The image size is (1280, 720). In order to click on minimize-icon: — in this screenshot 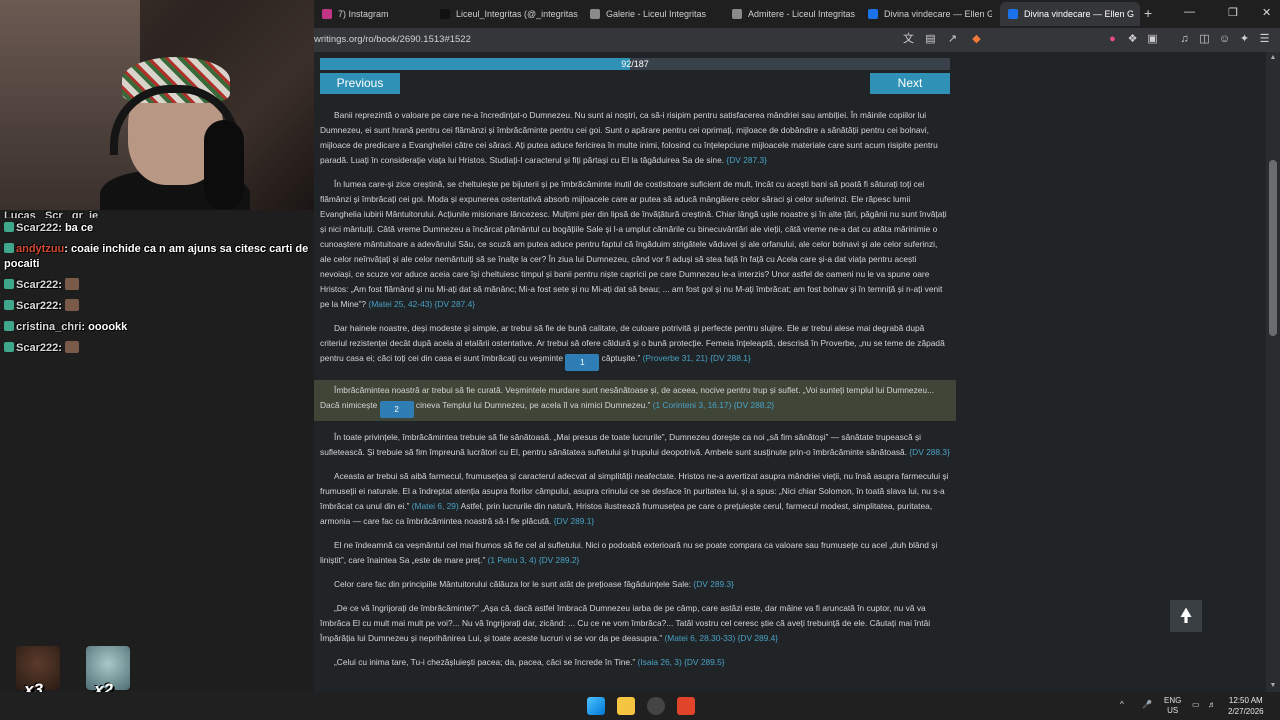, I will do `click(1189, 12)`.